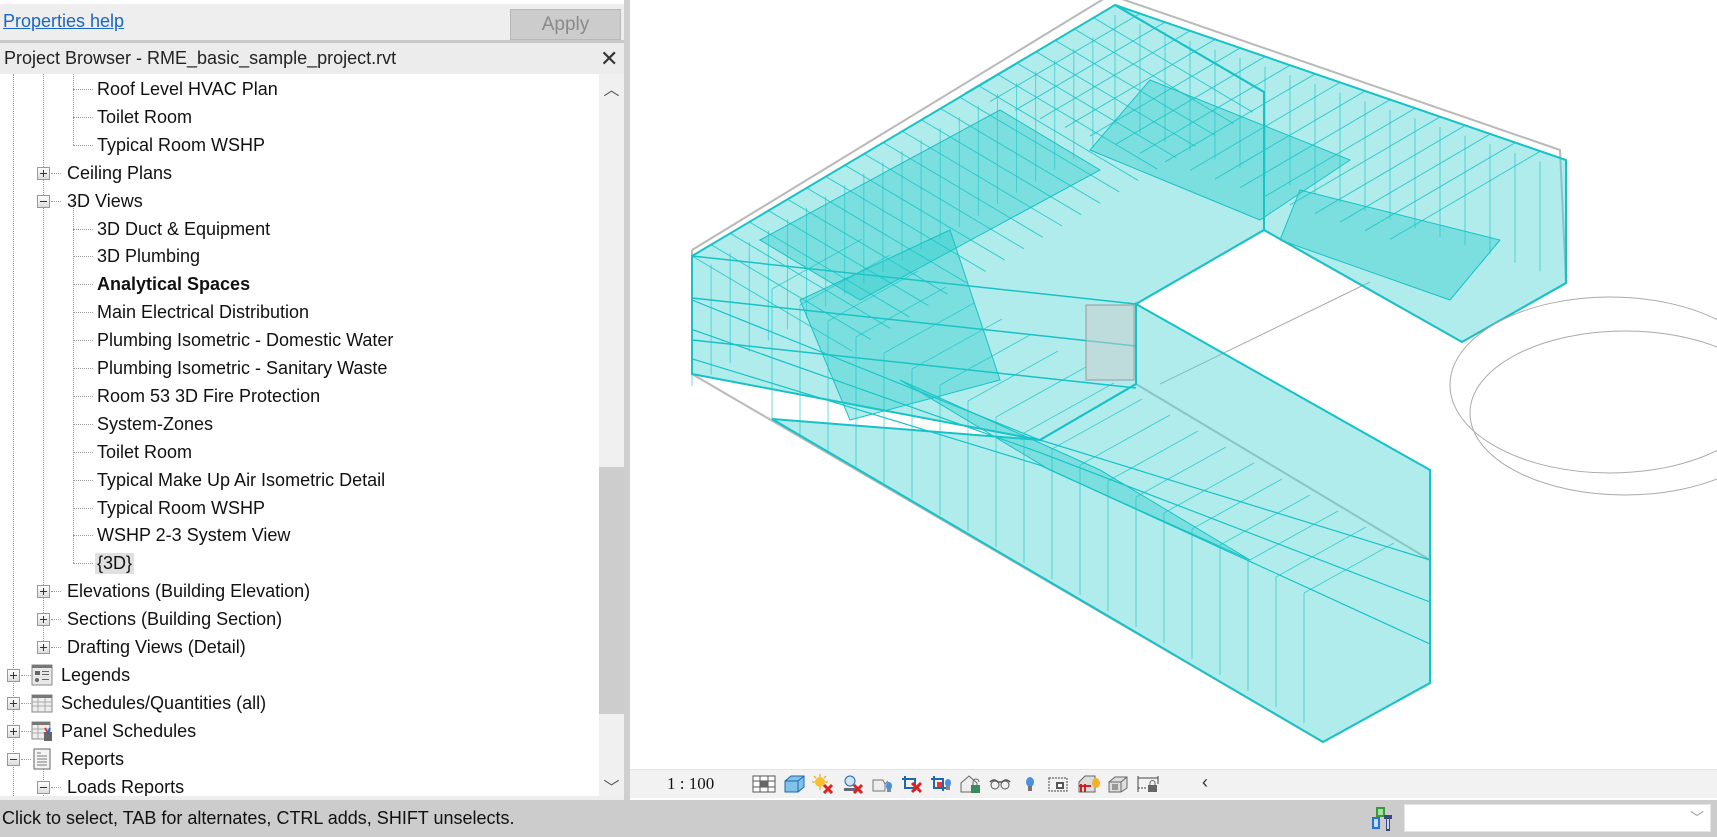  Describe the element at coordinates (299, 424) in the screenshot. I see `tree-item: System-Zones` at that location.